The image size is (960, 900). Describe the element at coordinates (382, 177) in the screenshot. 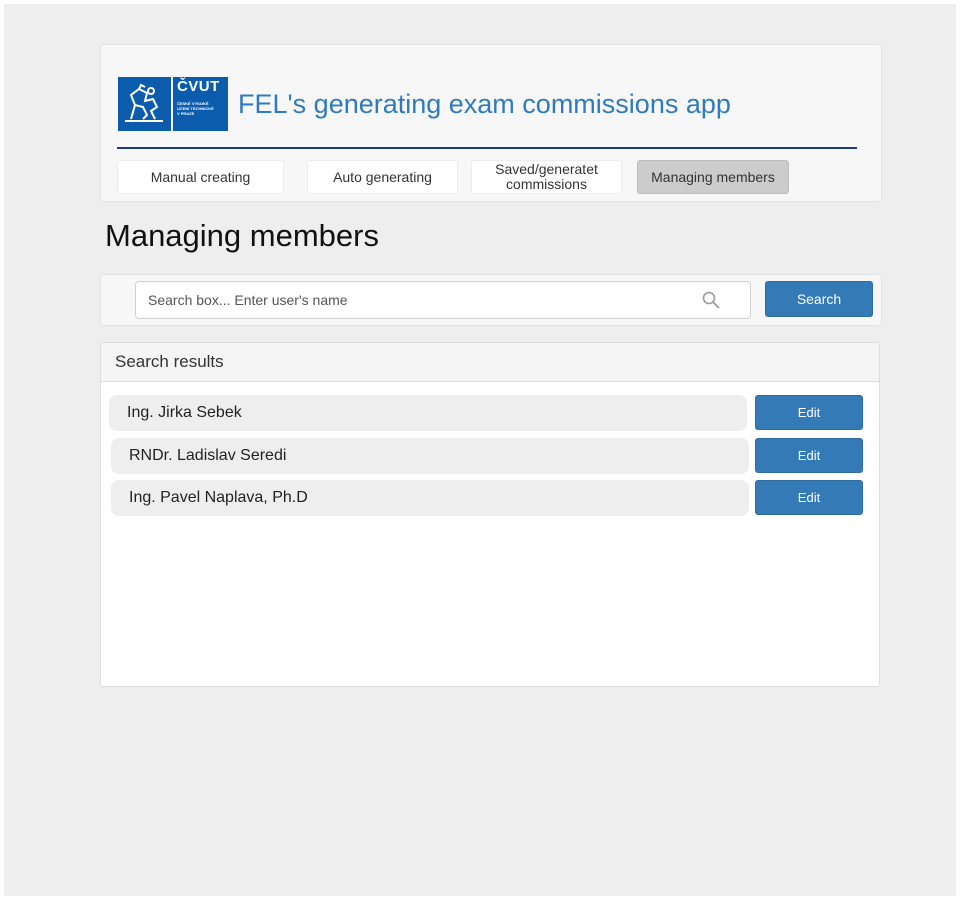

I see `tab-auto-generating: Auto generating` at that location.